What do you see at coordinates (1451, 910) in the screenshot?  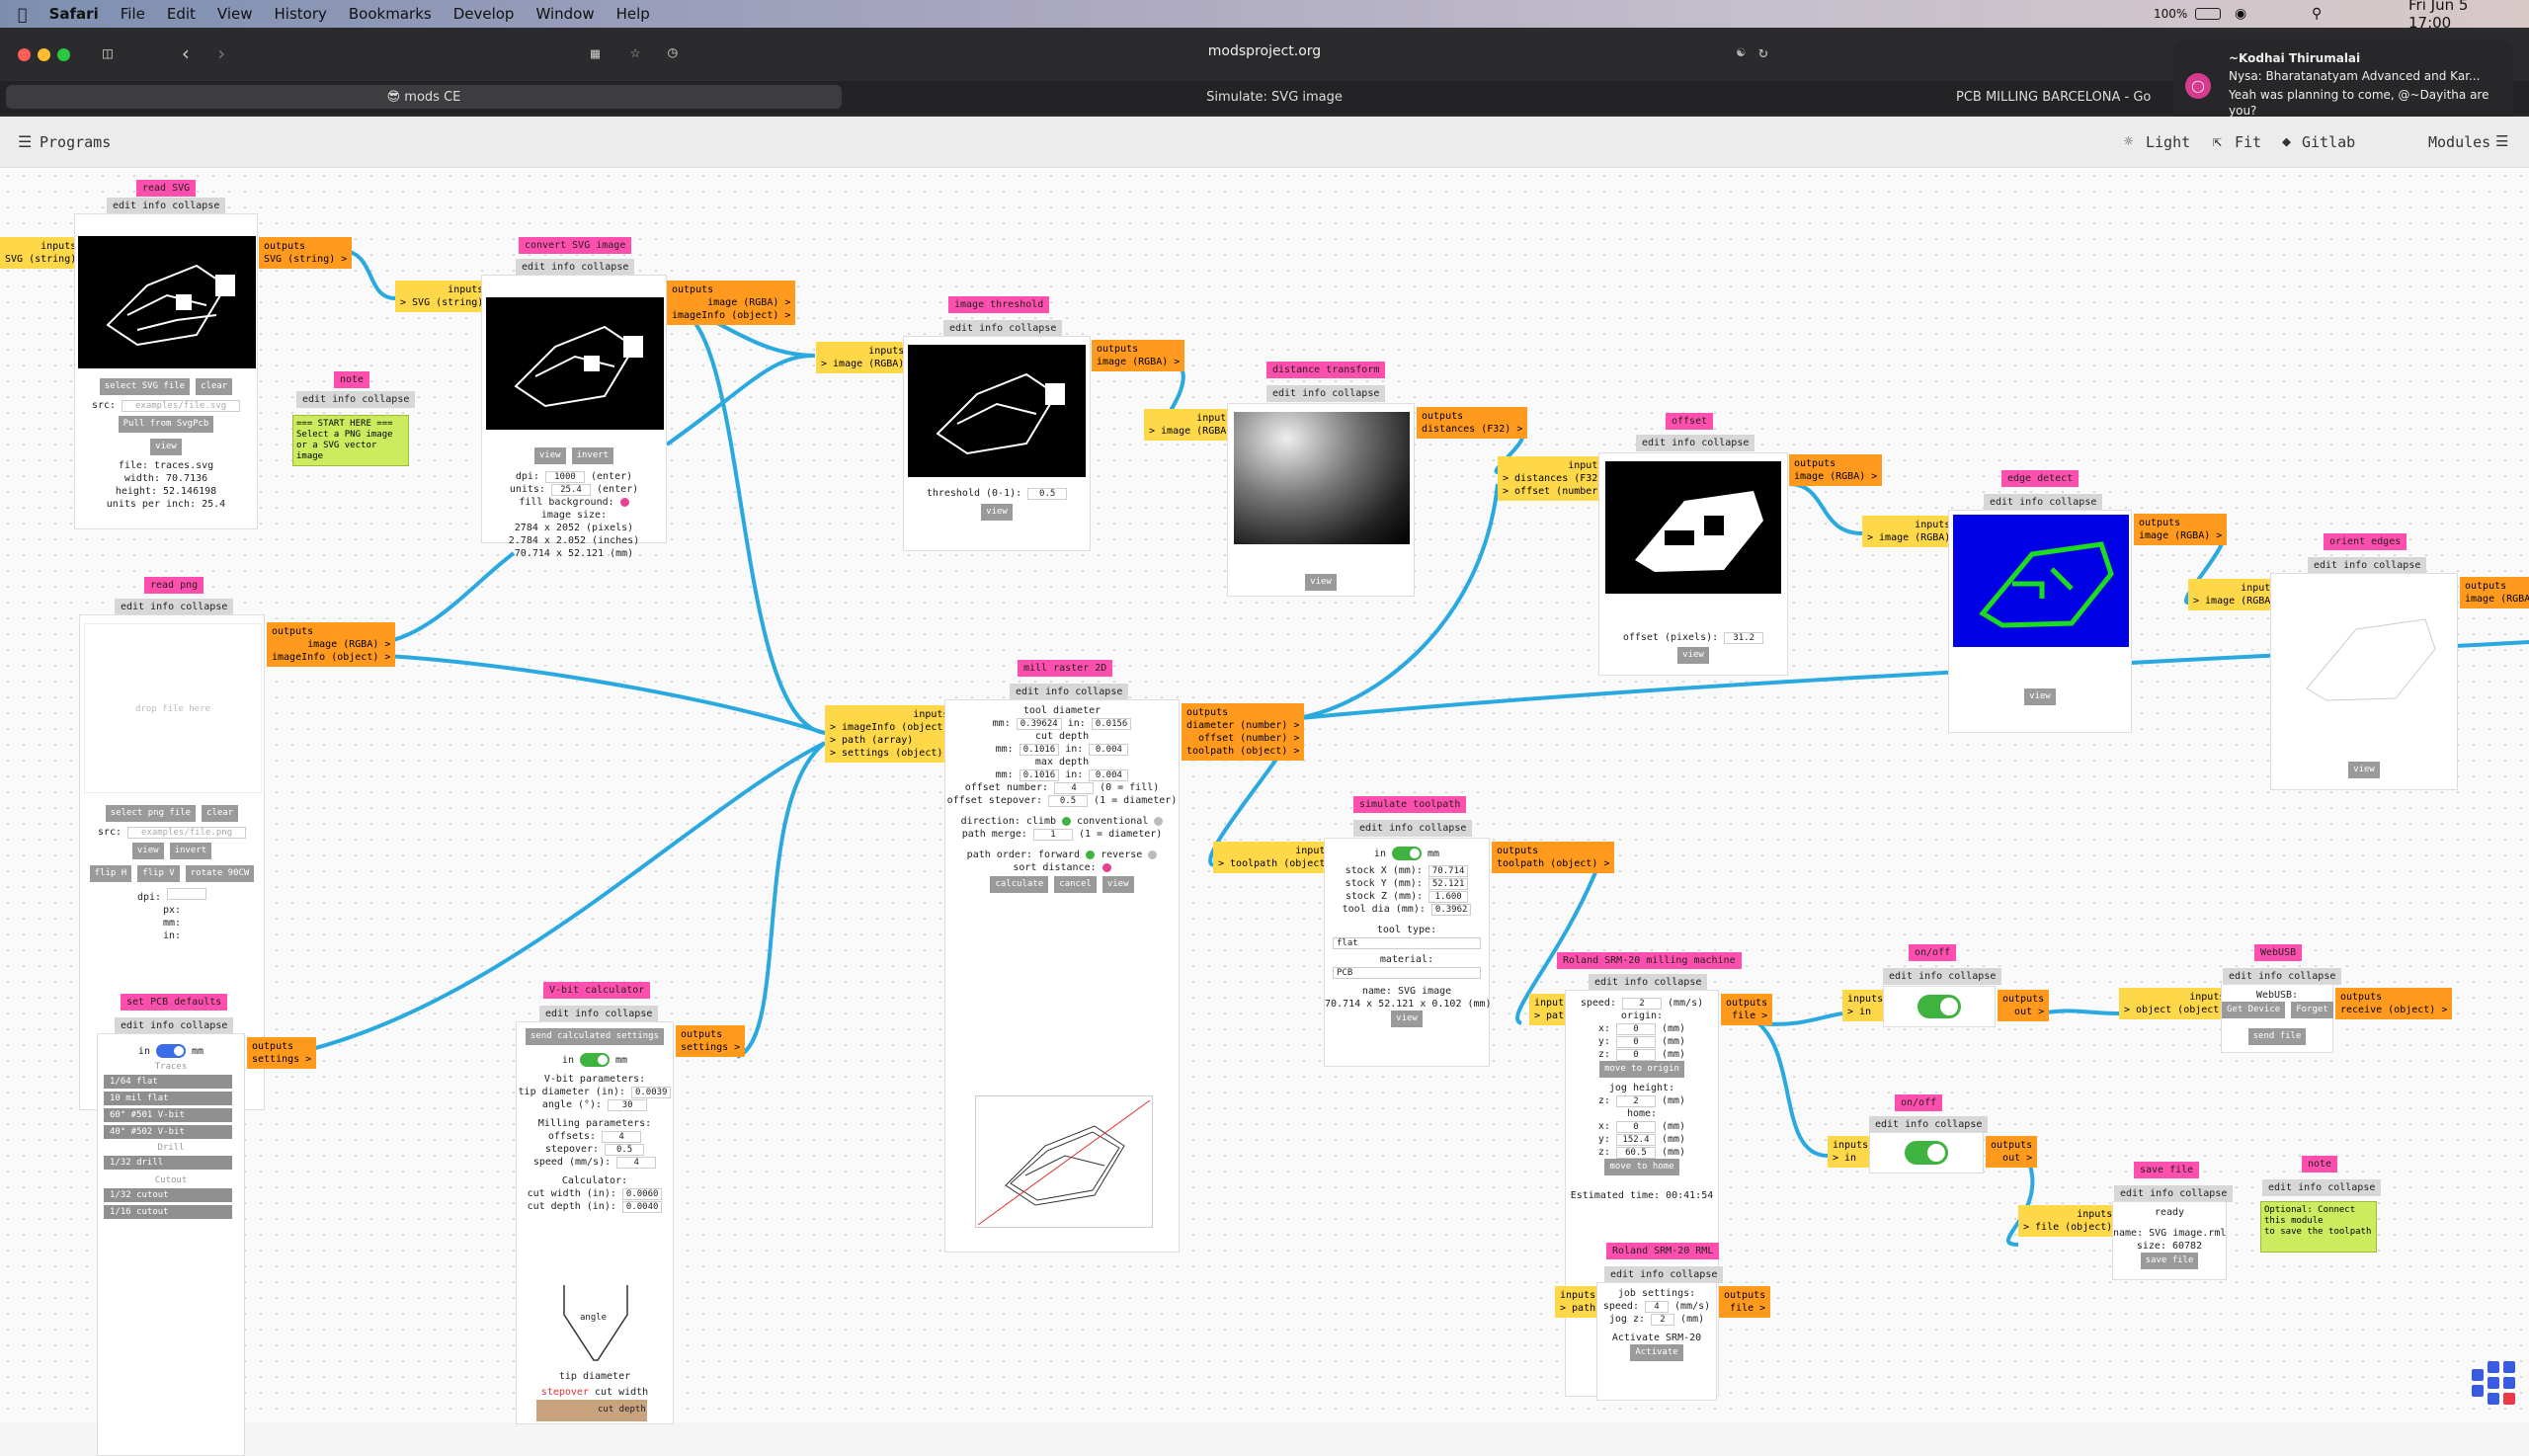 I see `tool-dia-input: 0.3962` at bounding box center [1451, 910].